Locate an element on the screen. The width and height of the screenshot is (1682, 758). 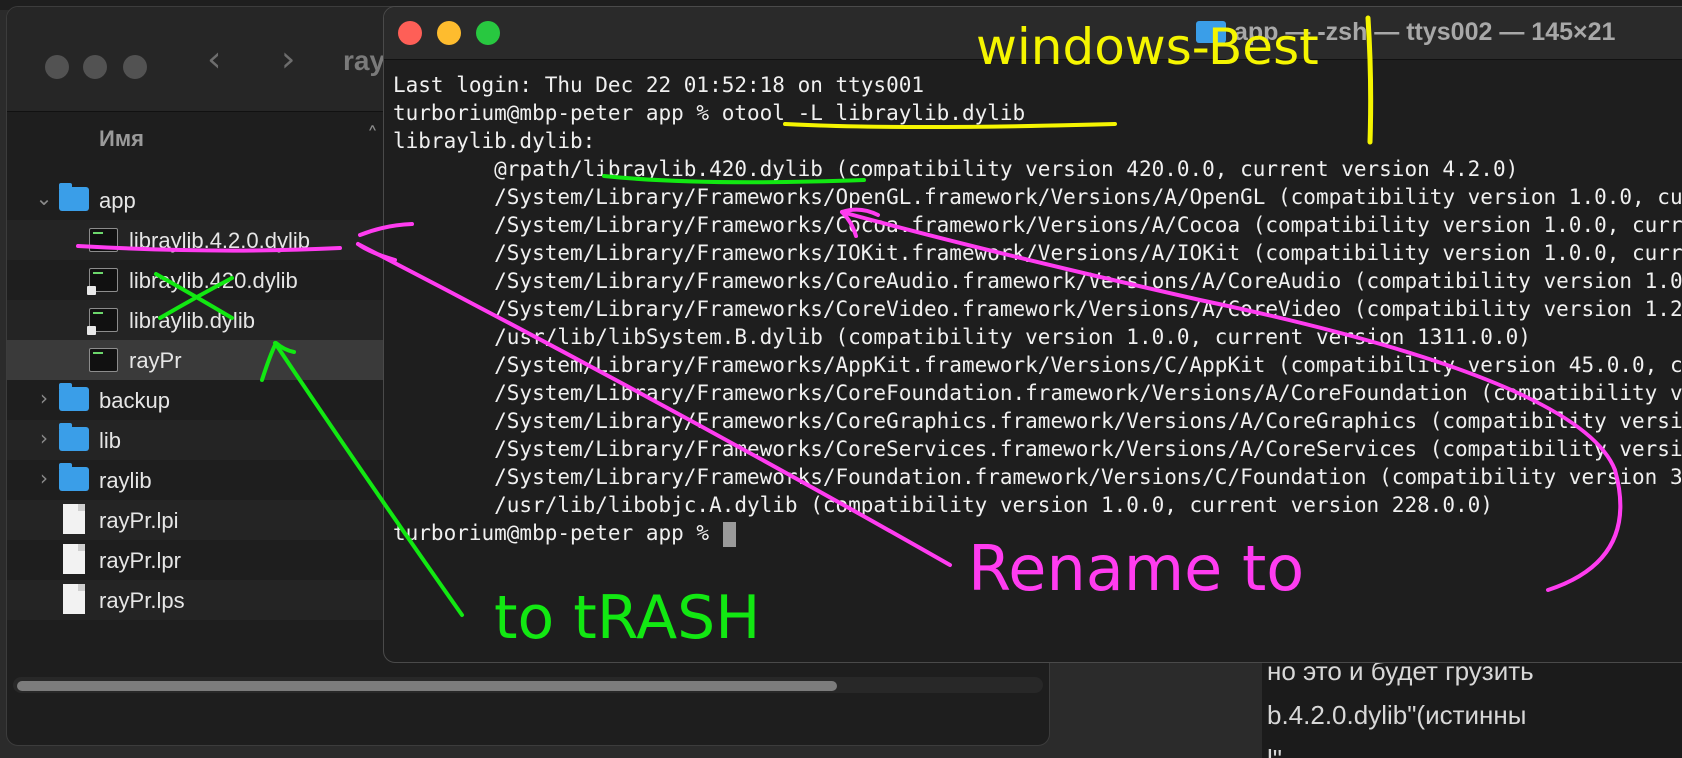
yellow-divider is located at coordinates (1369, 80).